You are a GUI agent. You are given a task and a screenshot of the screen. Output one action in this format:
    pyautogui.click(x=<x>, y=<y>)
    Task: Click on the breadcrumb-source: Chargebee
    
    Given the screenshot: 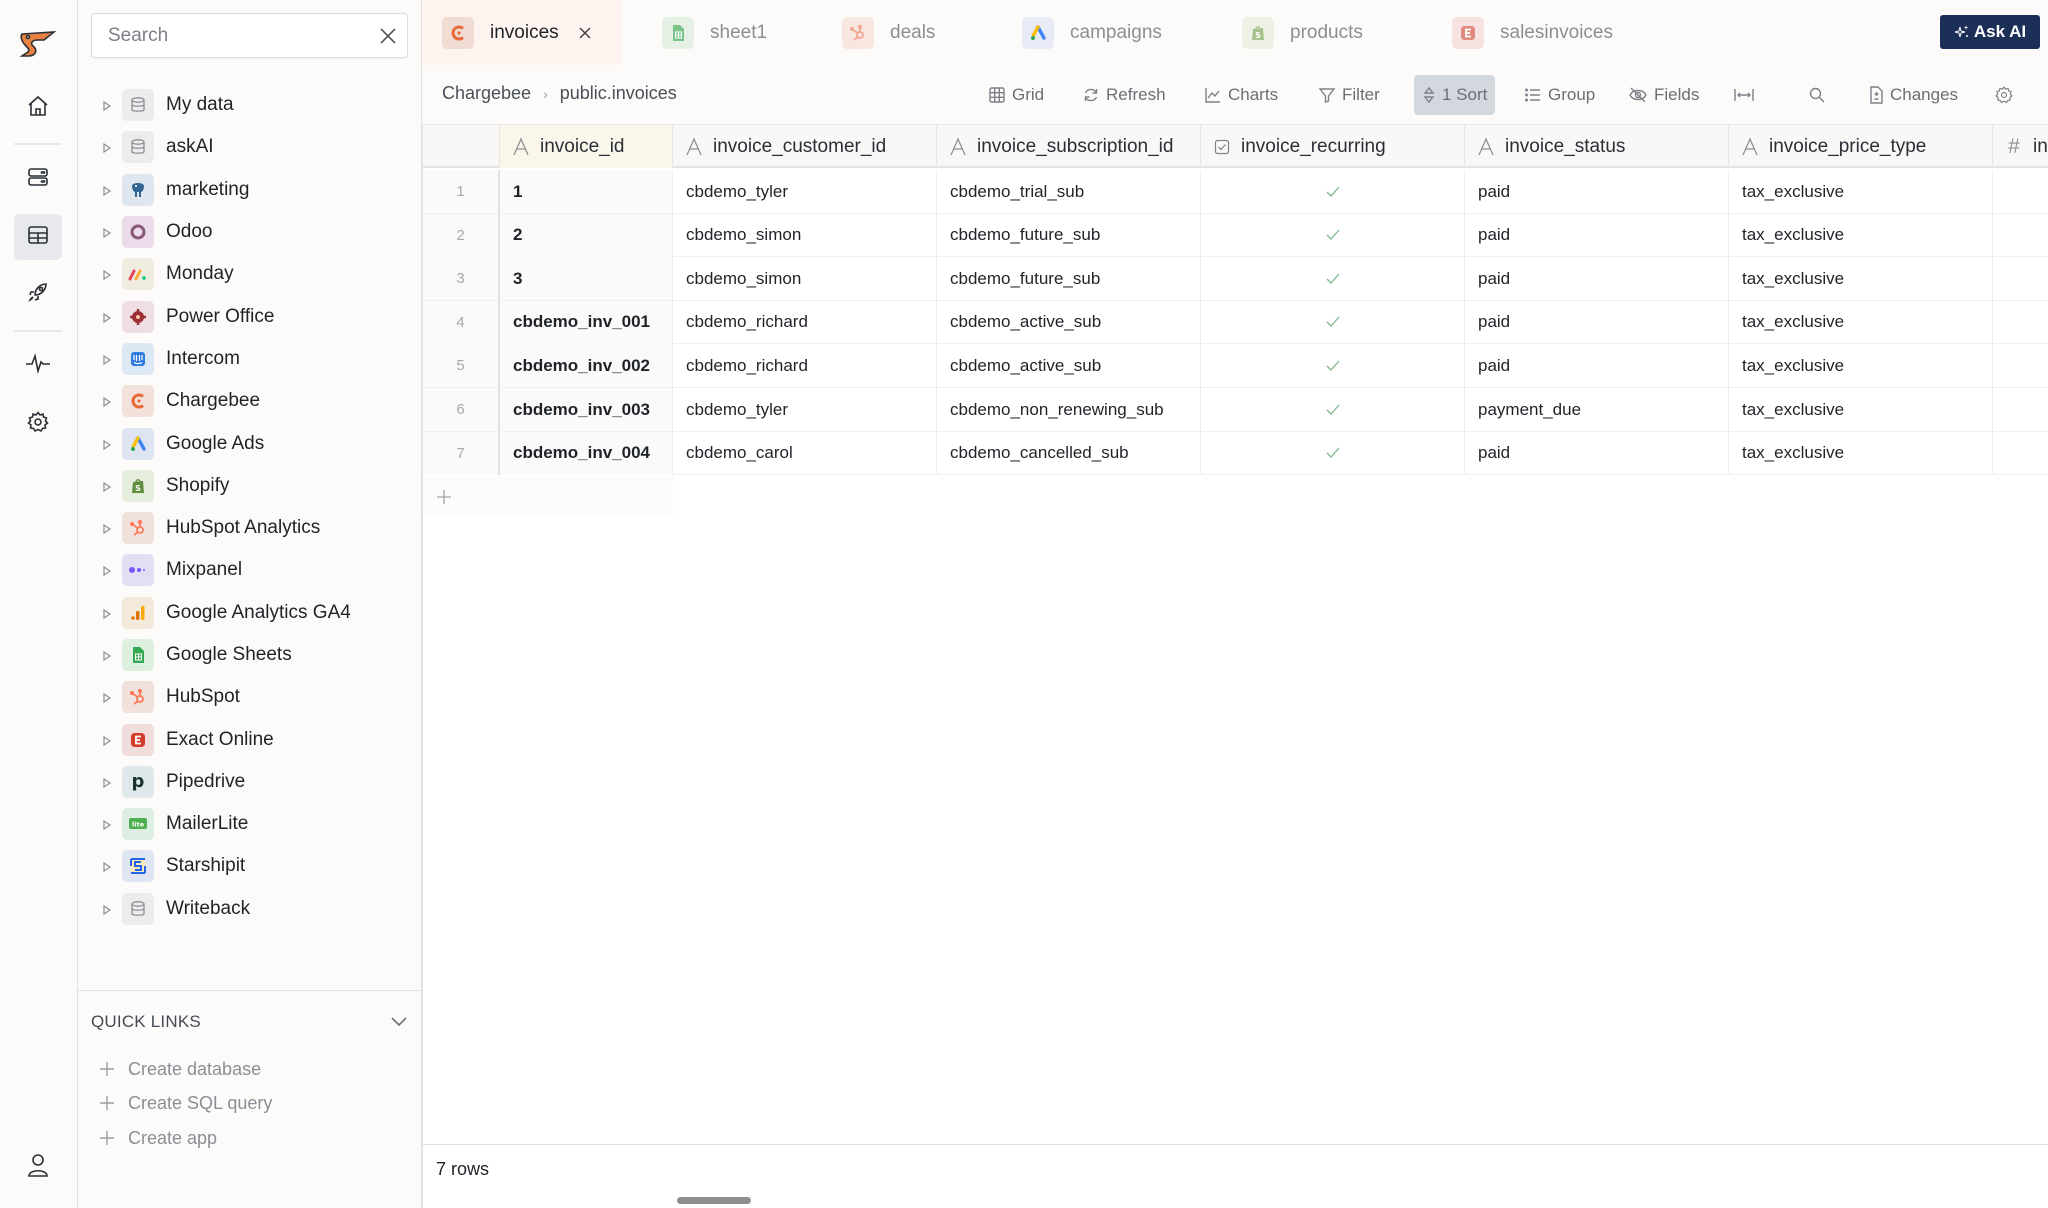 What is the action you would take?
    pyautogui.click(x=486, y=93)
    